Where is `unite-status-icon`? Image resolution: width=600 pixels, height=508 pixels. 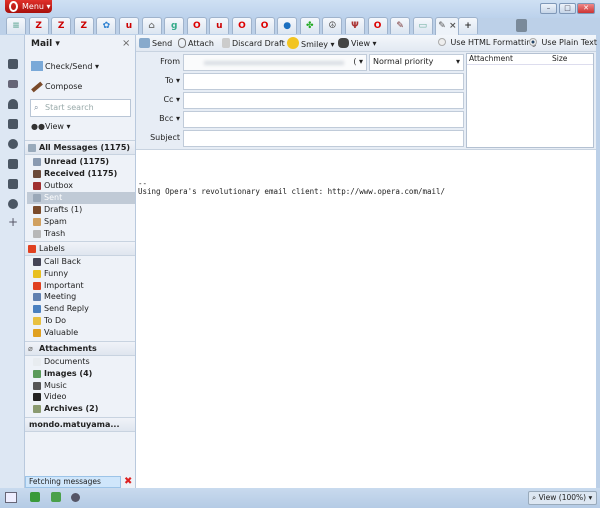 unite-status-icon is located at coordinates (56, 497).